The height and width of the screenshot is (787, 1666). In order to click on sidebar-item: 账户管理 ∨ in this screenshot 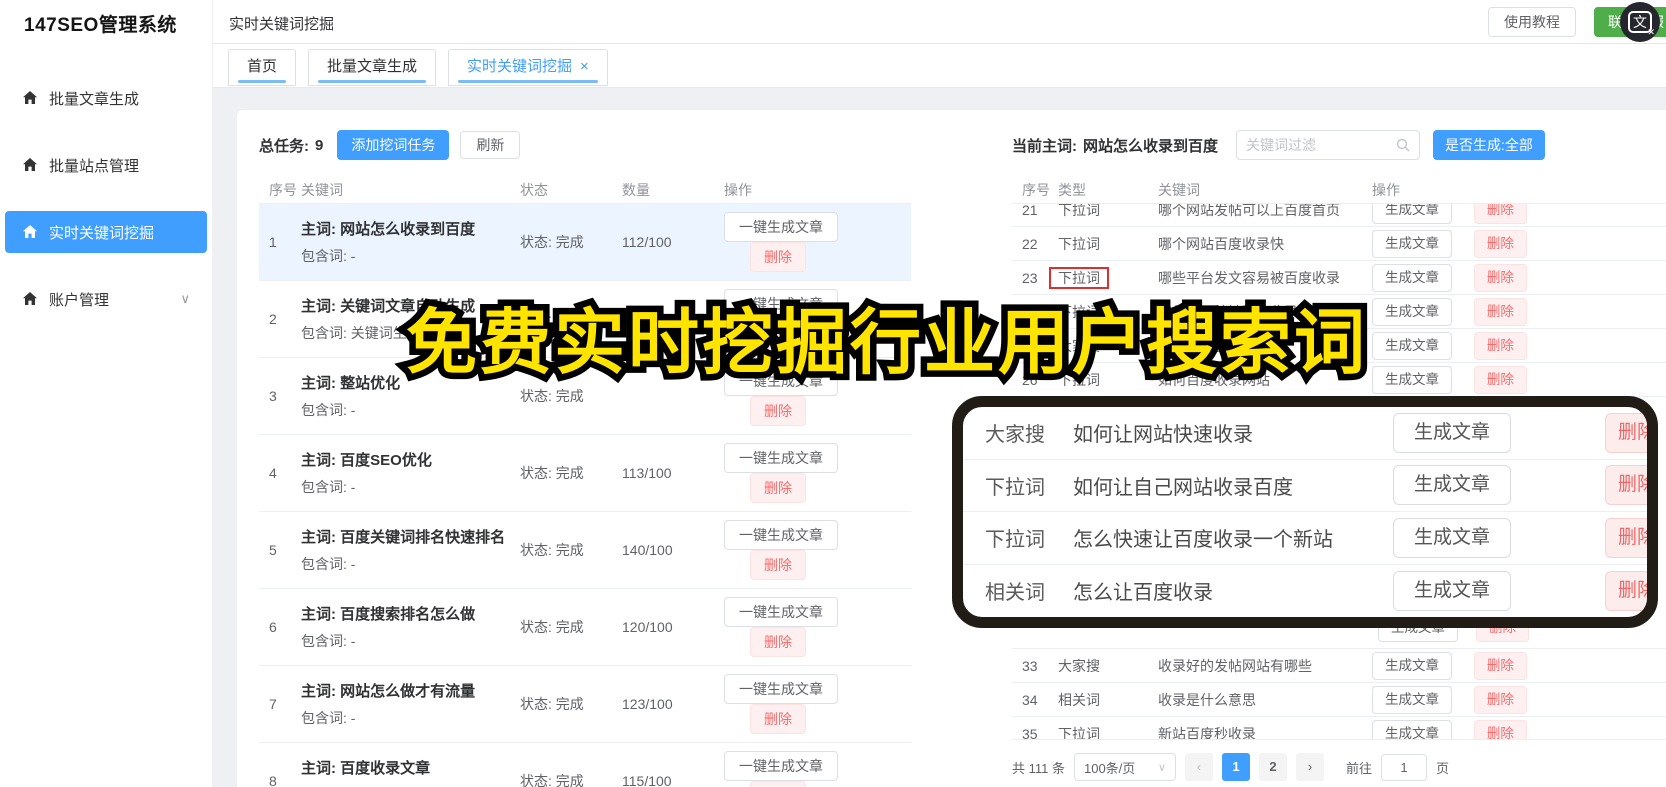, I will do `click(106, 299)`.